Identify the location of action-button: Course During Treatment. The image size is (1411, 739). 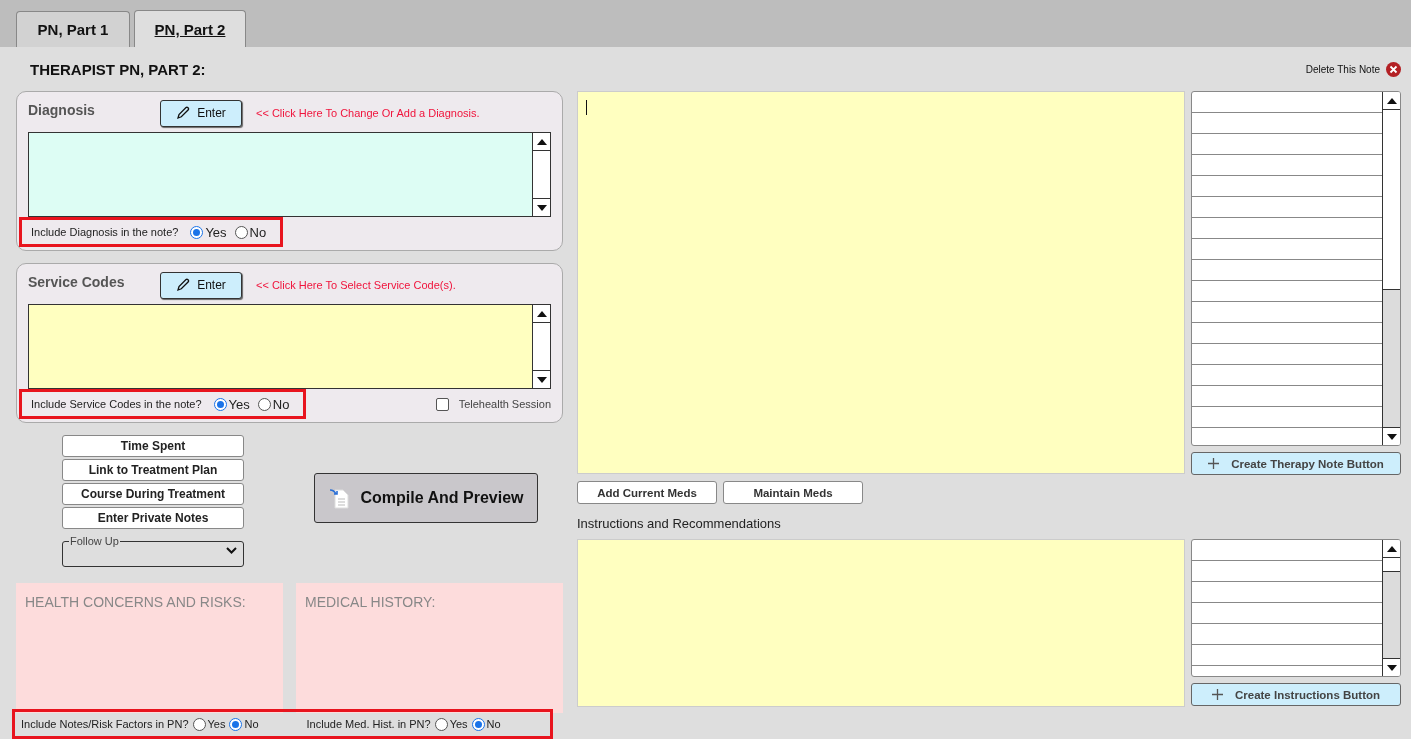
(153, 494).